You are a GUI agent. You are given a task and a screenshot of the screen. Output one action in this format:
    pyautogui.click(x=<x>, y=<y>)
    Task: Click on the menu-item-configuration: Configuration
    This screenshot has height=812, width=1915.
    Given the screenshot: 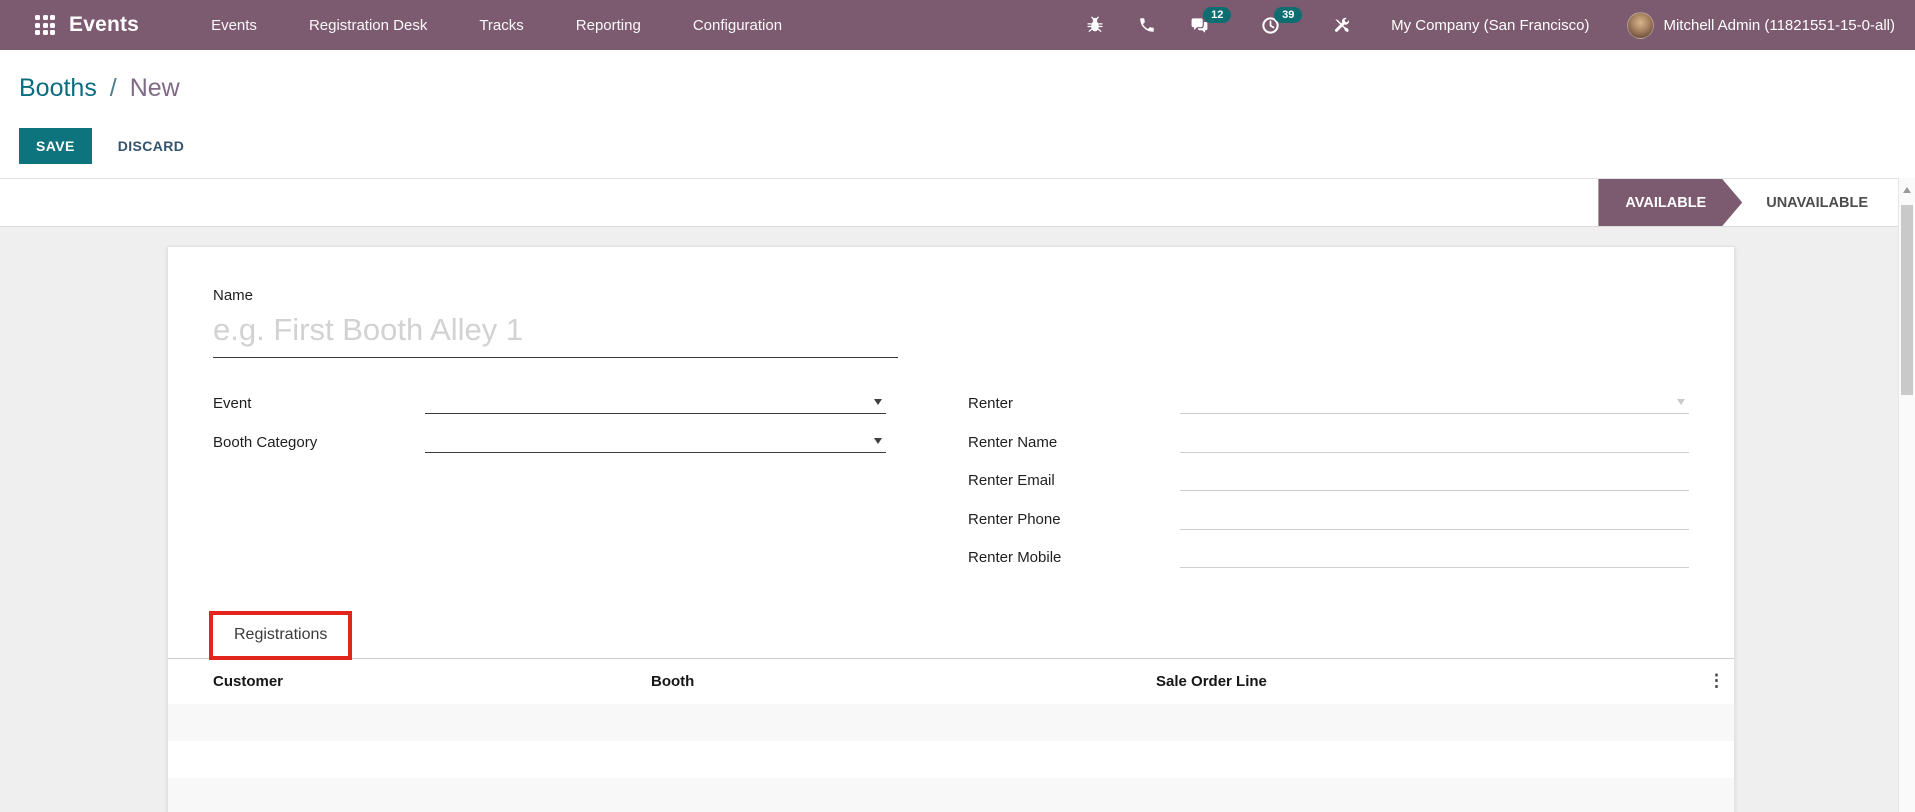 What is the action you would take?
    pyautogui.click(x=737, y=25)
    